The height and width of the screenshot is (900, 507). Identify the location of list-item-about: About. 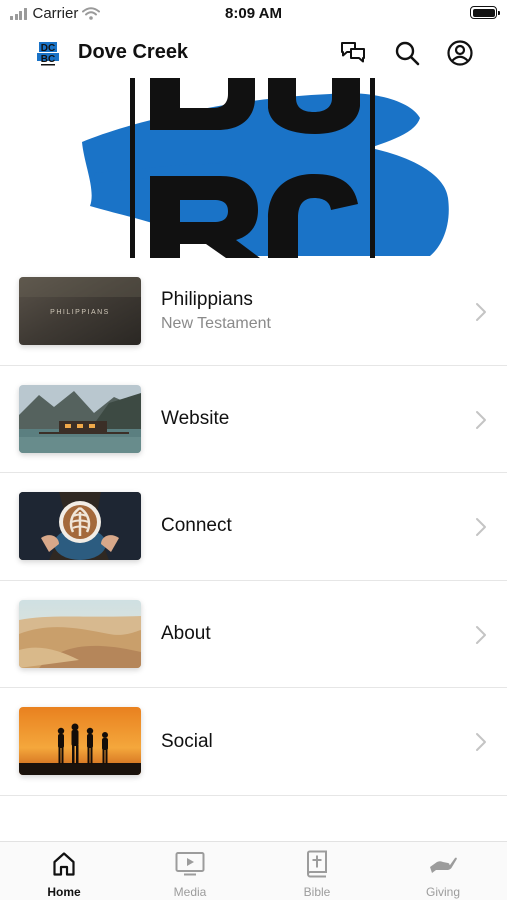
(253, 635).